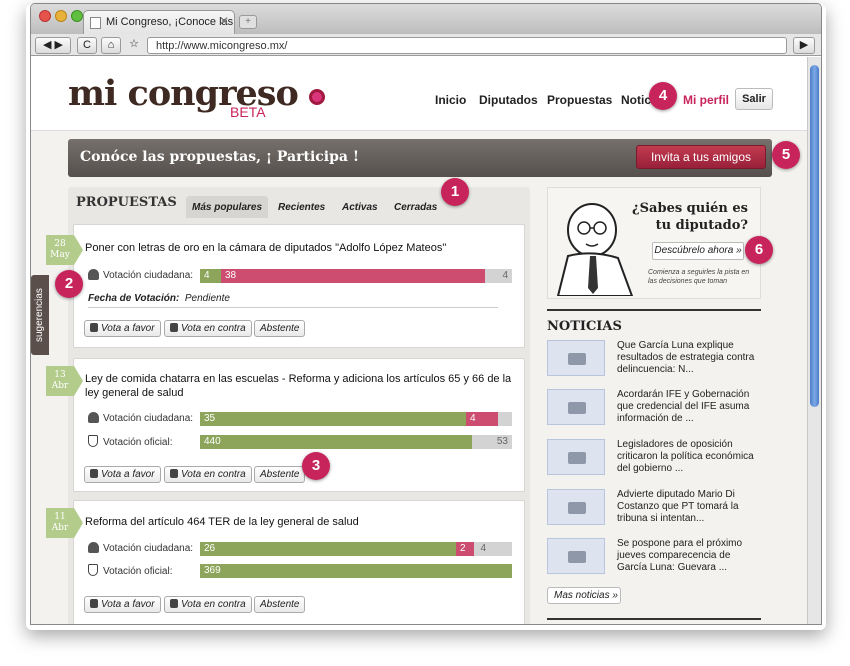 Image resolution: width=850 pixels, height=666 pixels. What do you see at coordinates (636, 100) in the screenshot?
I see `nav-noticias: Notic` at bounding box center [636, 100].